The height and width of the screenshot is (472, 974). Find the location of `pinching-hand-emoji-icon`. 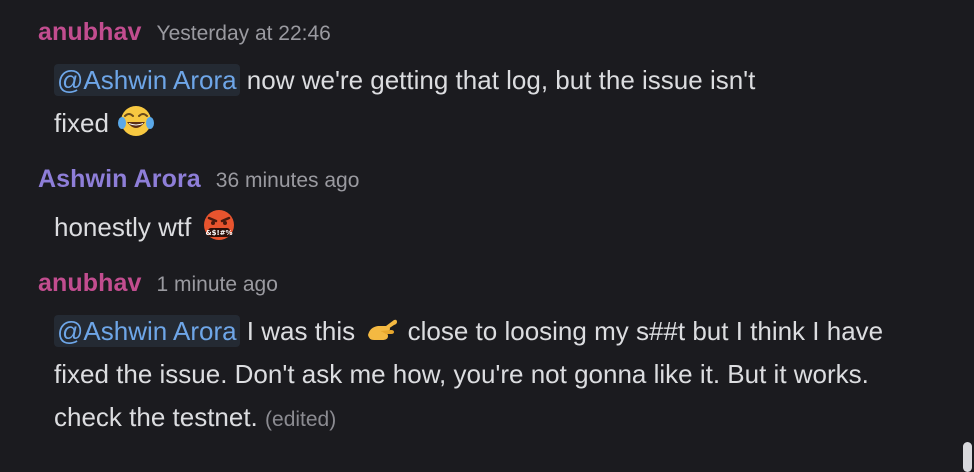

pinching-hand-emoji-icon is located at coordinates (383, 329).